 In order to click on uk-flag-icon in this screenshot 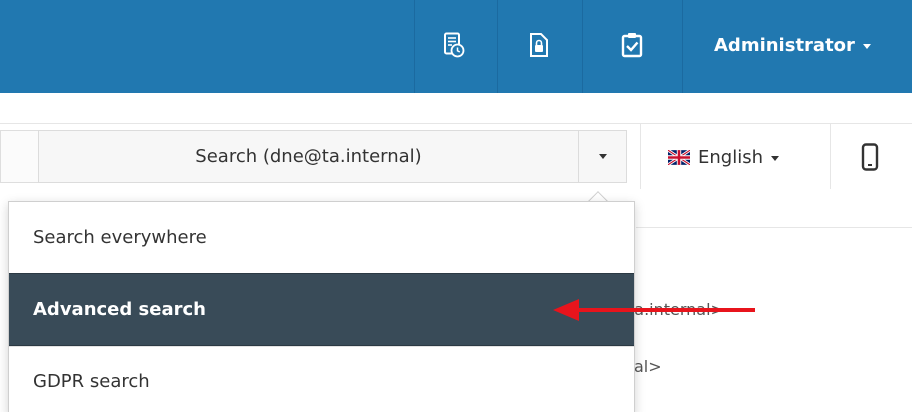, I will do `click(679, 157)`.